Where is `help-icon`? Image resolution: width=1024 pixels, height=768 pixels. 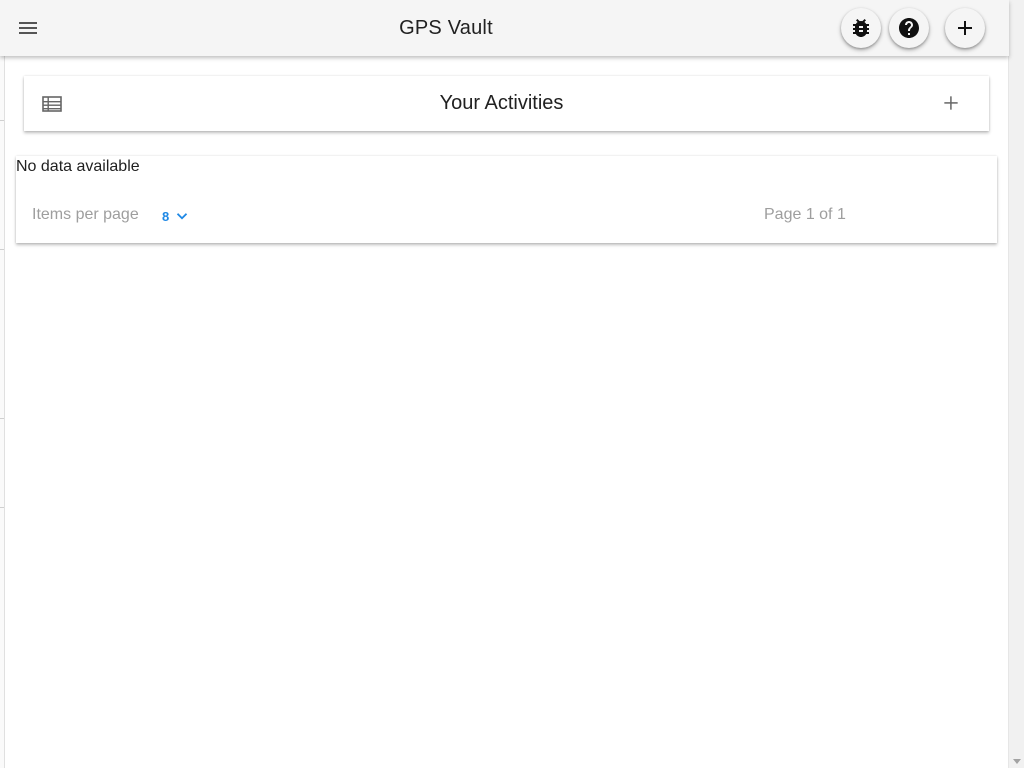 help-icon is located at coordinates (909, 28).